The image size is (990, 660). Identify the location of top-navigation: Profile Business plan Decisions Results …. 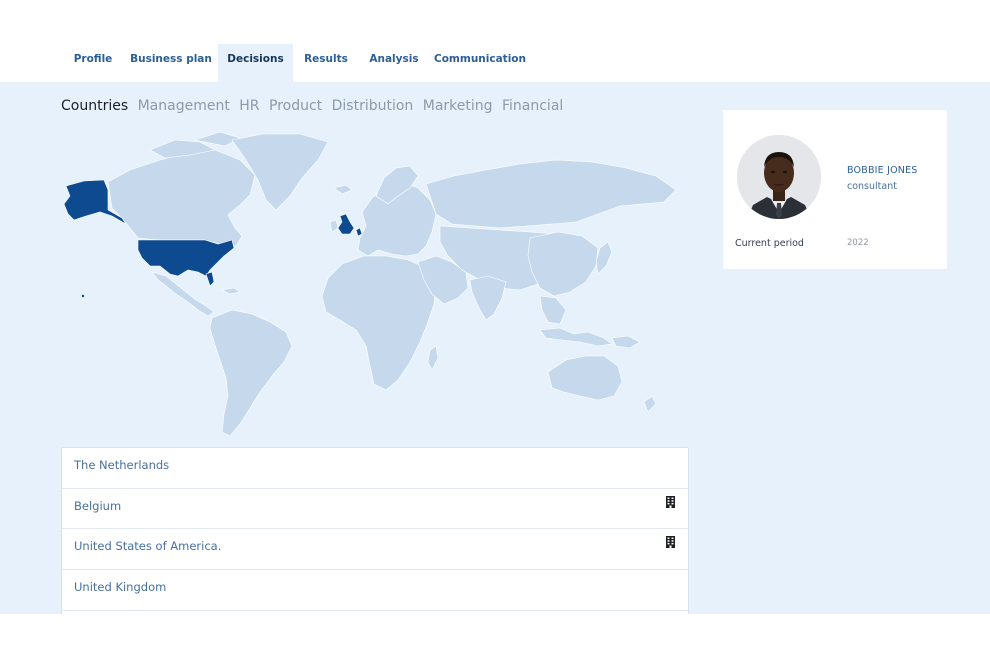
(495, 41).